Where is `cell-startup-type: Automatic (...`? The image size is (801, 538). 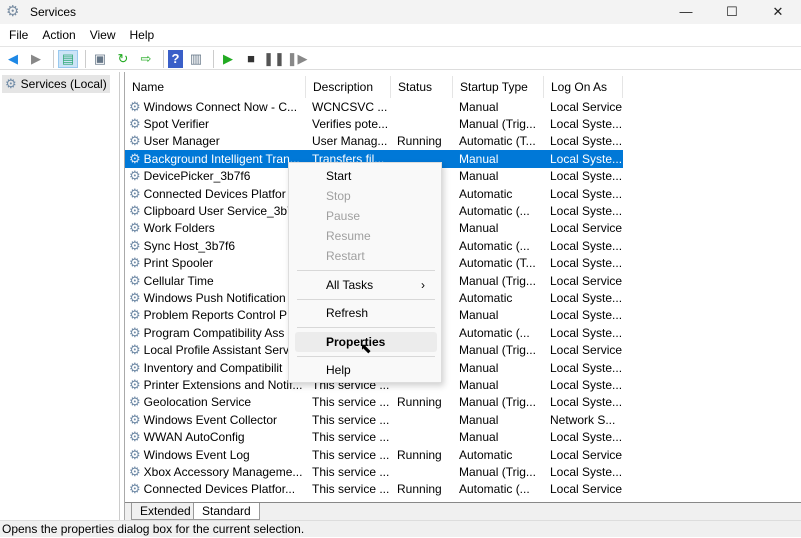
cell-startup-type: Automatic (... is located at coordinates (494, 332).